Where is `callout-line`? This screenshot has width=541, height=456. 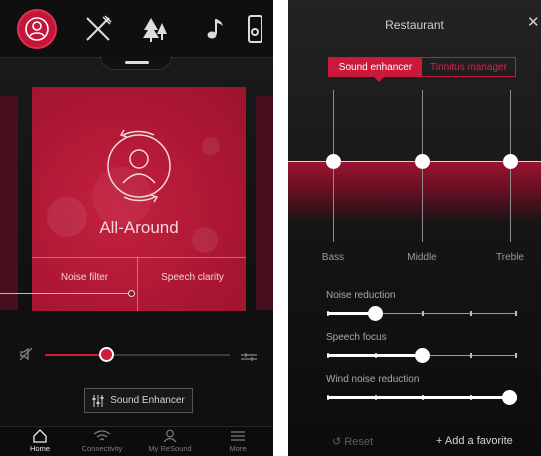 callout-line is located at coordinates (66, 293).